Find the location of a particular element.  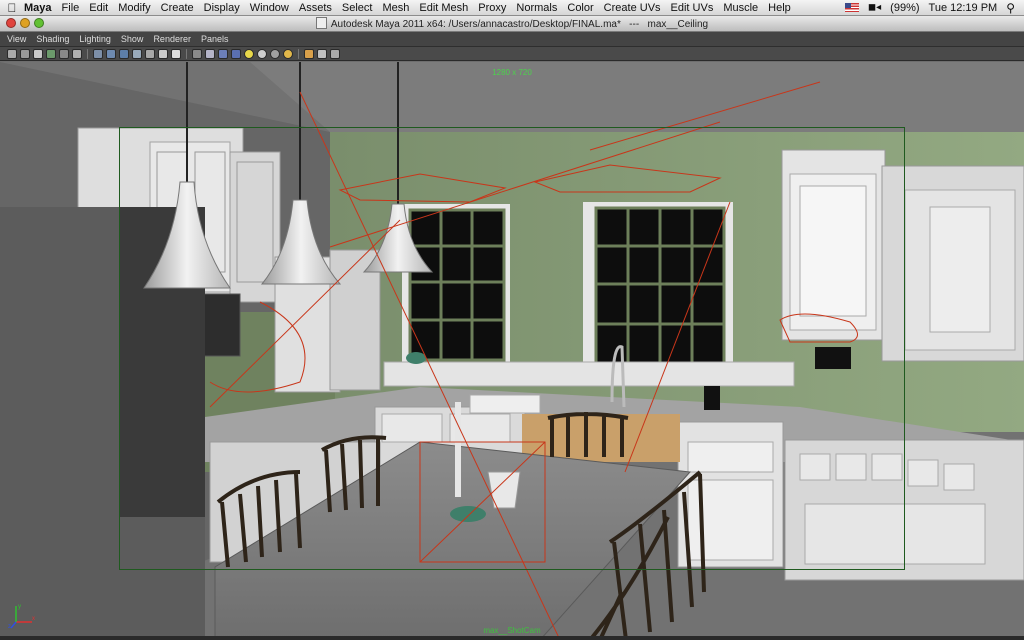

menu-window: Window is located at coordinates (269, 8).